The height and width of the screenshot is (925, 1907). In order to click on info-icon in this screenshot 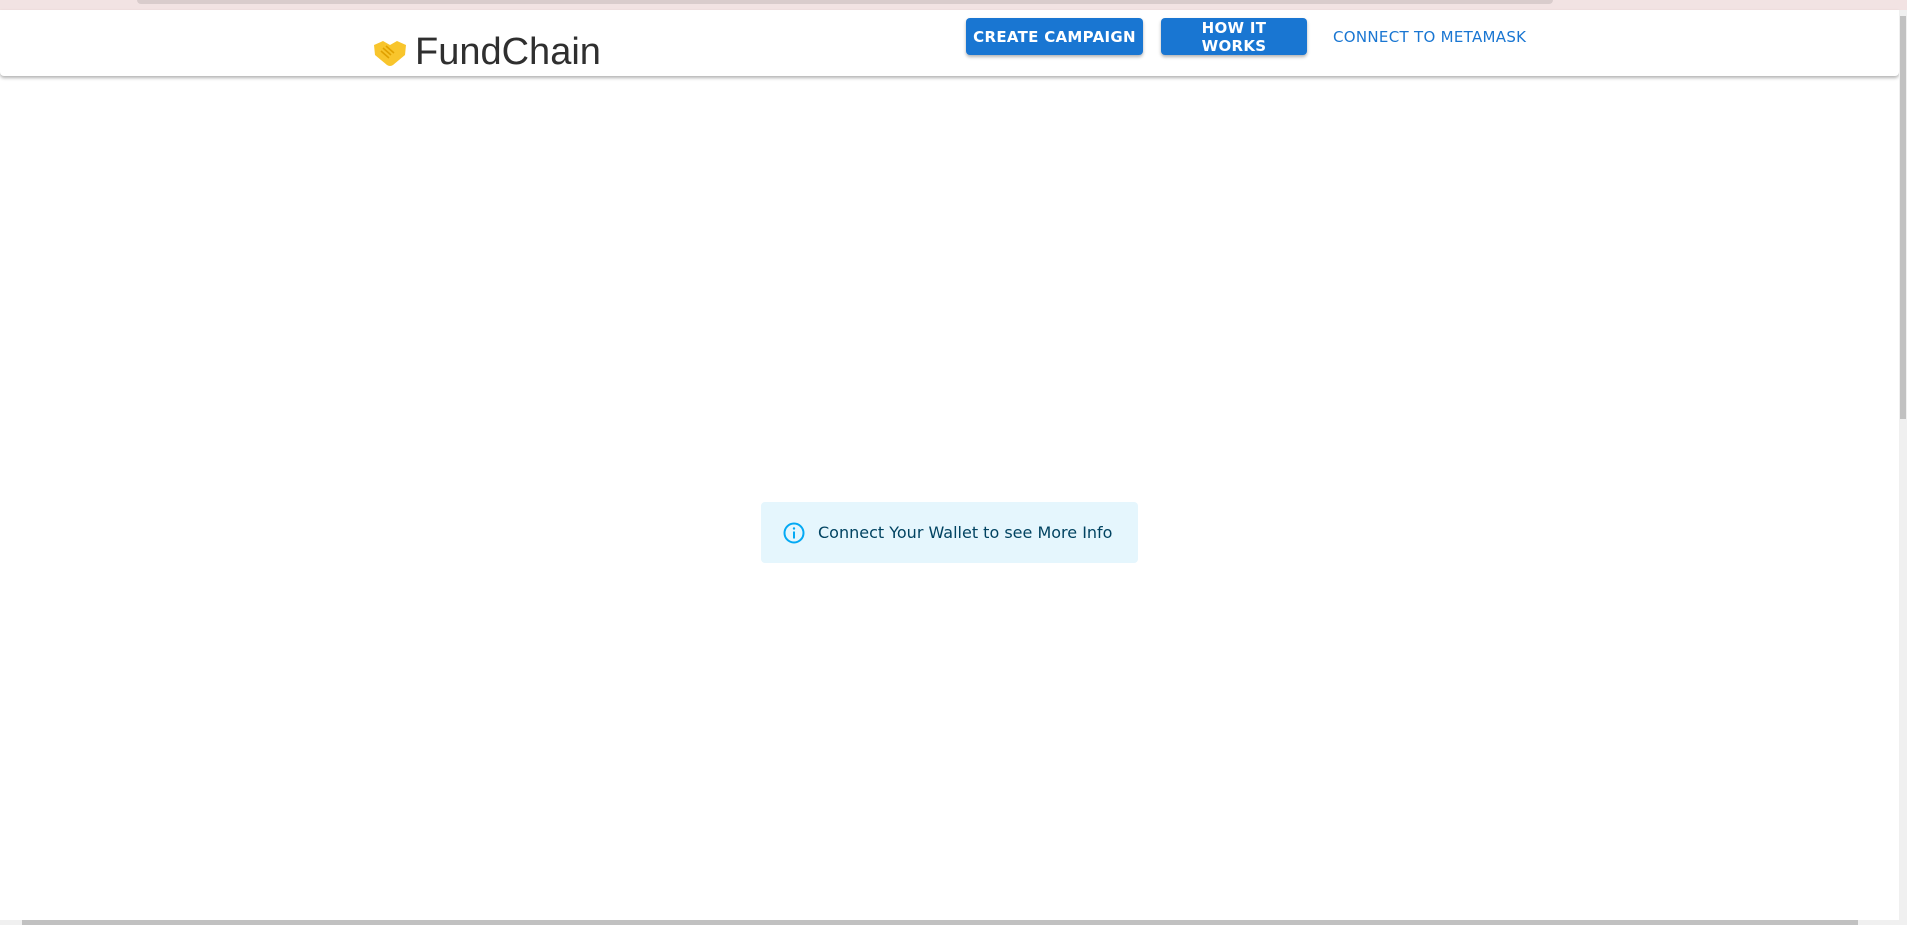, I will do `click(794, 533)`.